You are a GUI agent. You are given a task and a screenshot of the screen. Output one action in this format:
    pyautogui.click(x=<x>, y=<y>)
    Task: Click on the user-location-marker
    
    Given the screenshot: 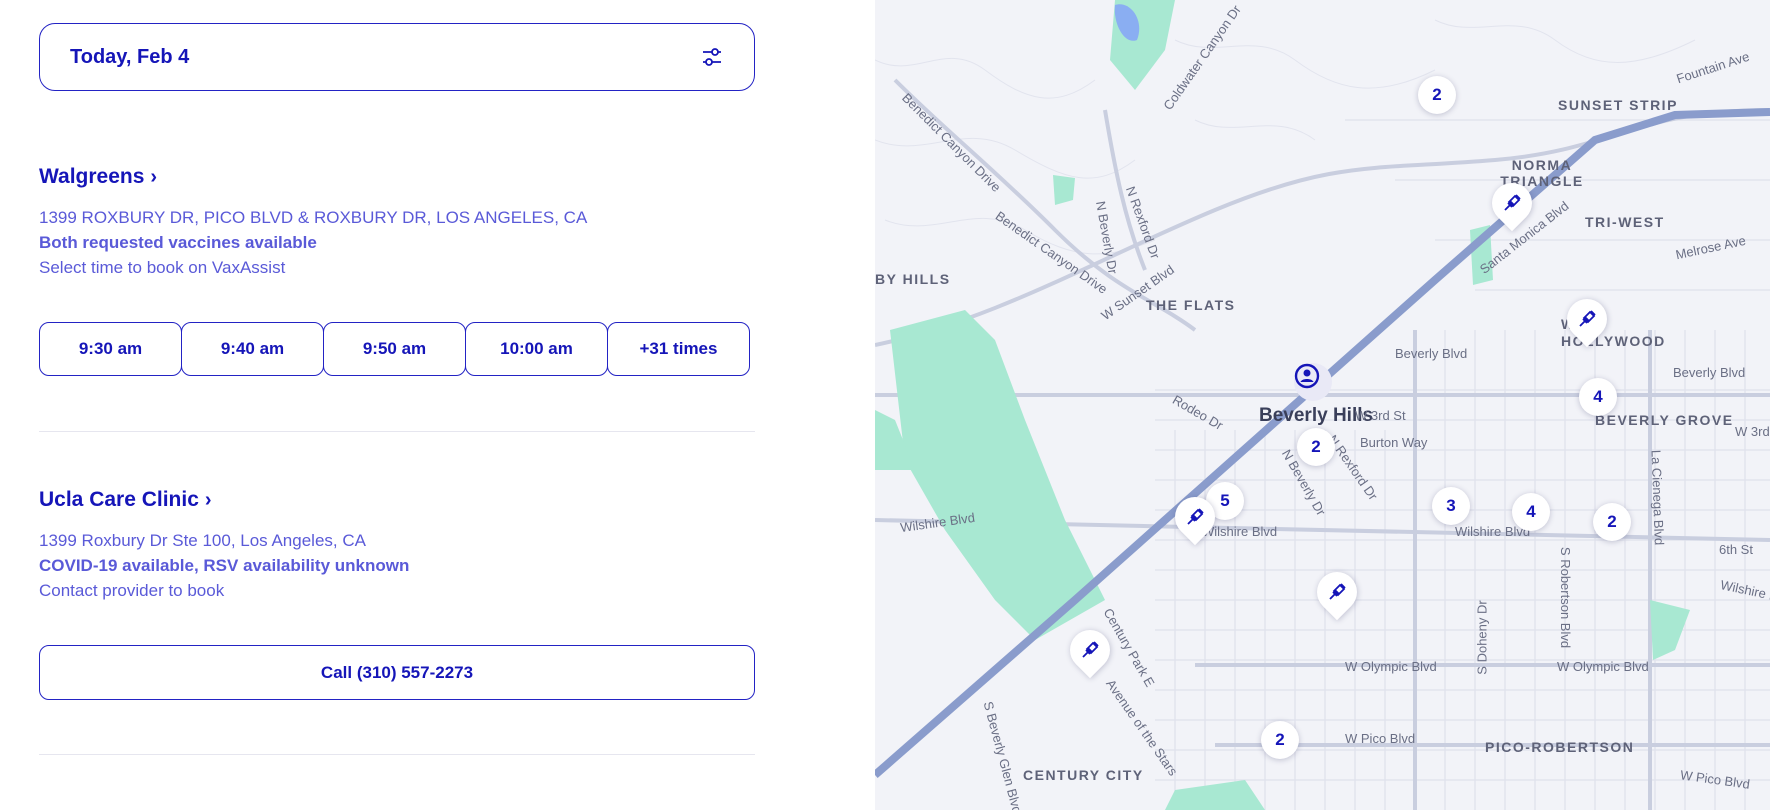 What is the action you would take?
    pyautogui.click(x=1313, y=382)
    